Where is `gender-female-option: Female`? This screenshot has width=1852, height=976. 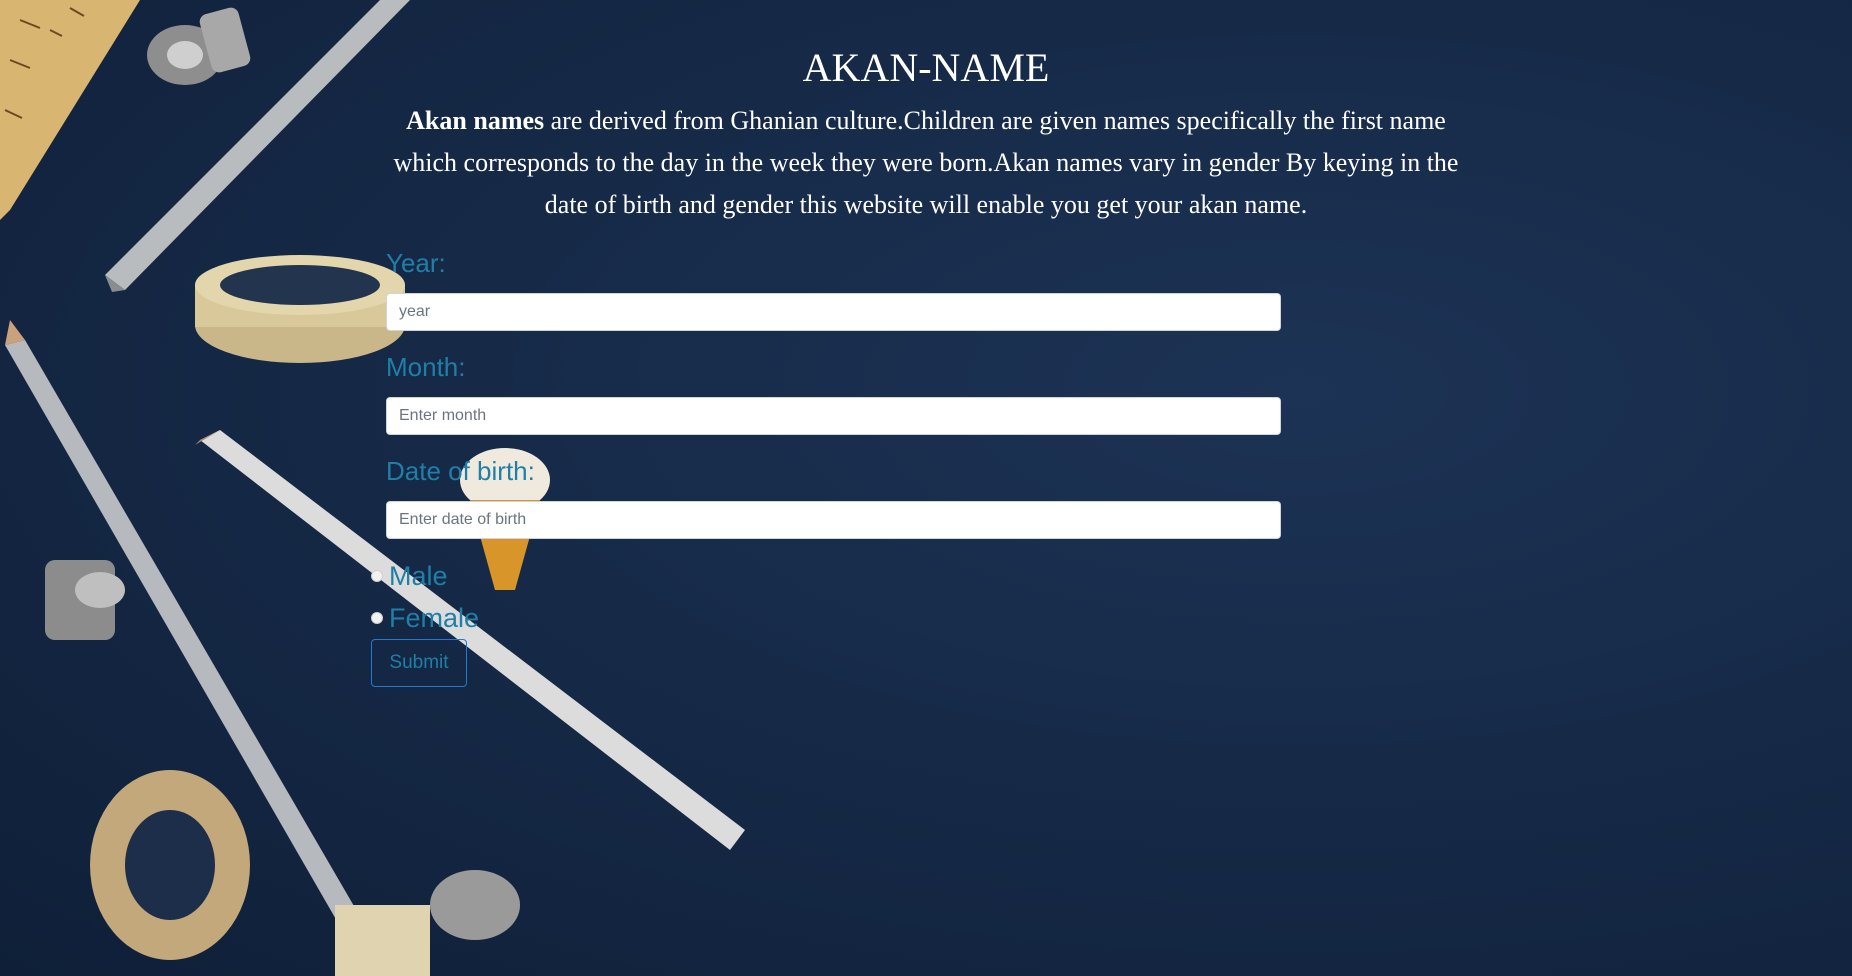 gender-female-option: Female is located at coordinates (423, 618).